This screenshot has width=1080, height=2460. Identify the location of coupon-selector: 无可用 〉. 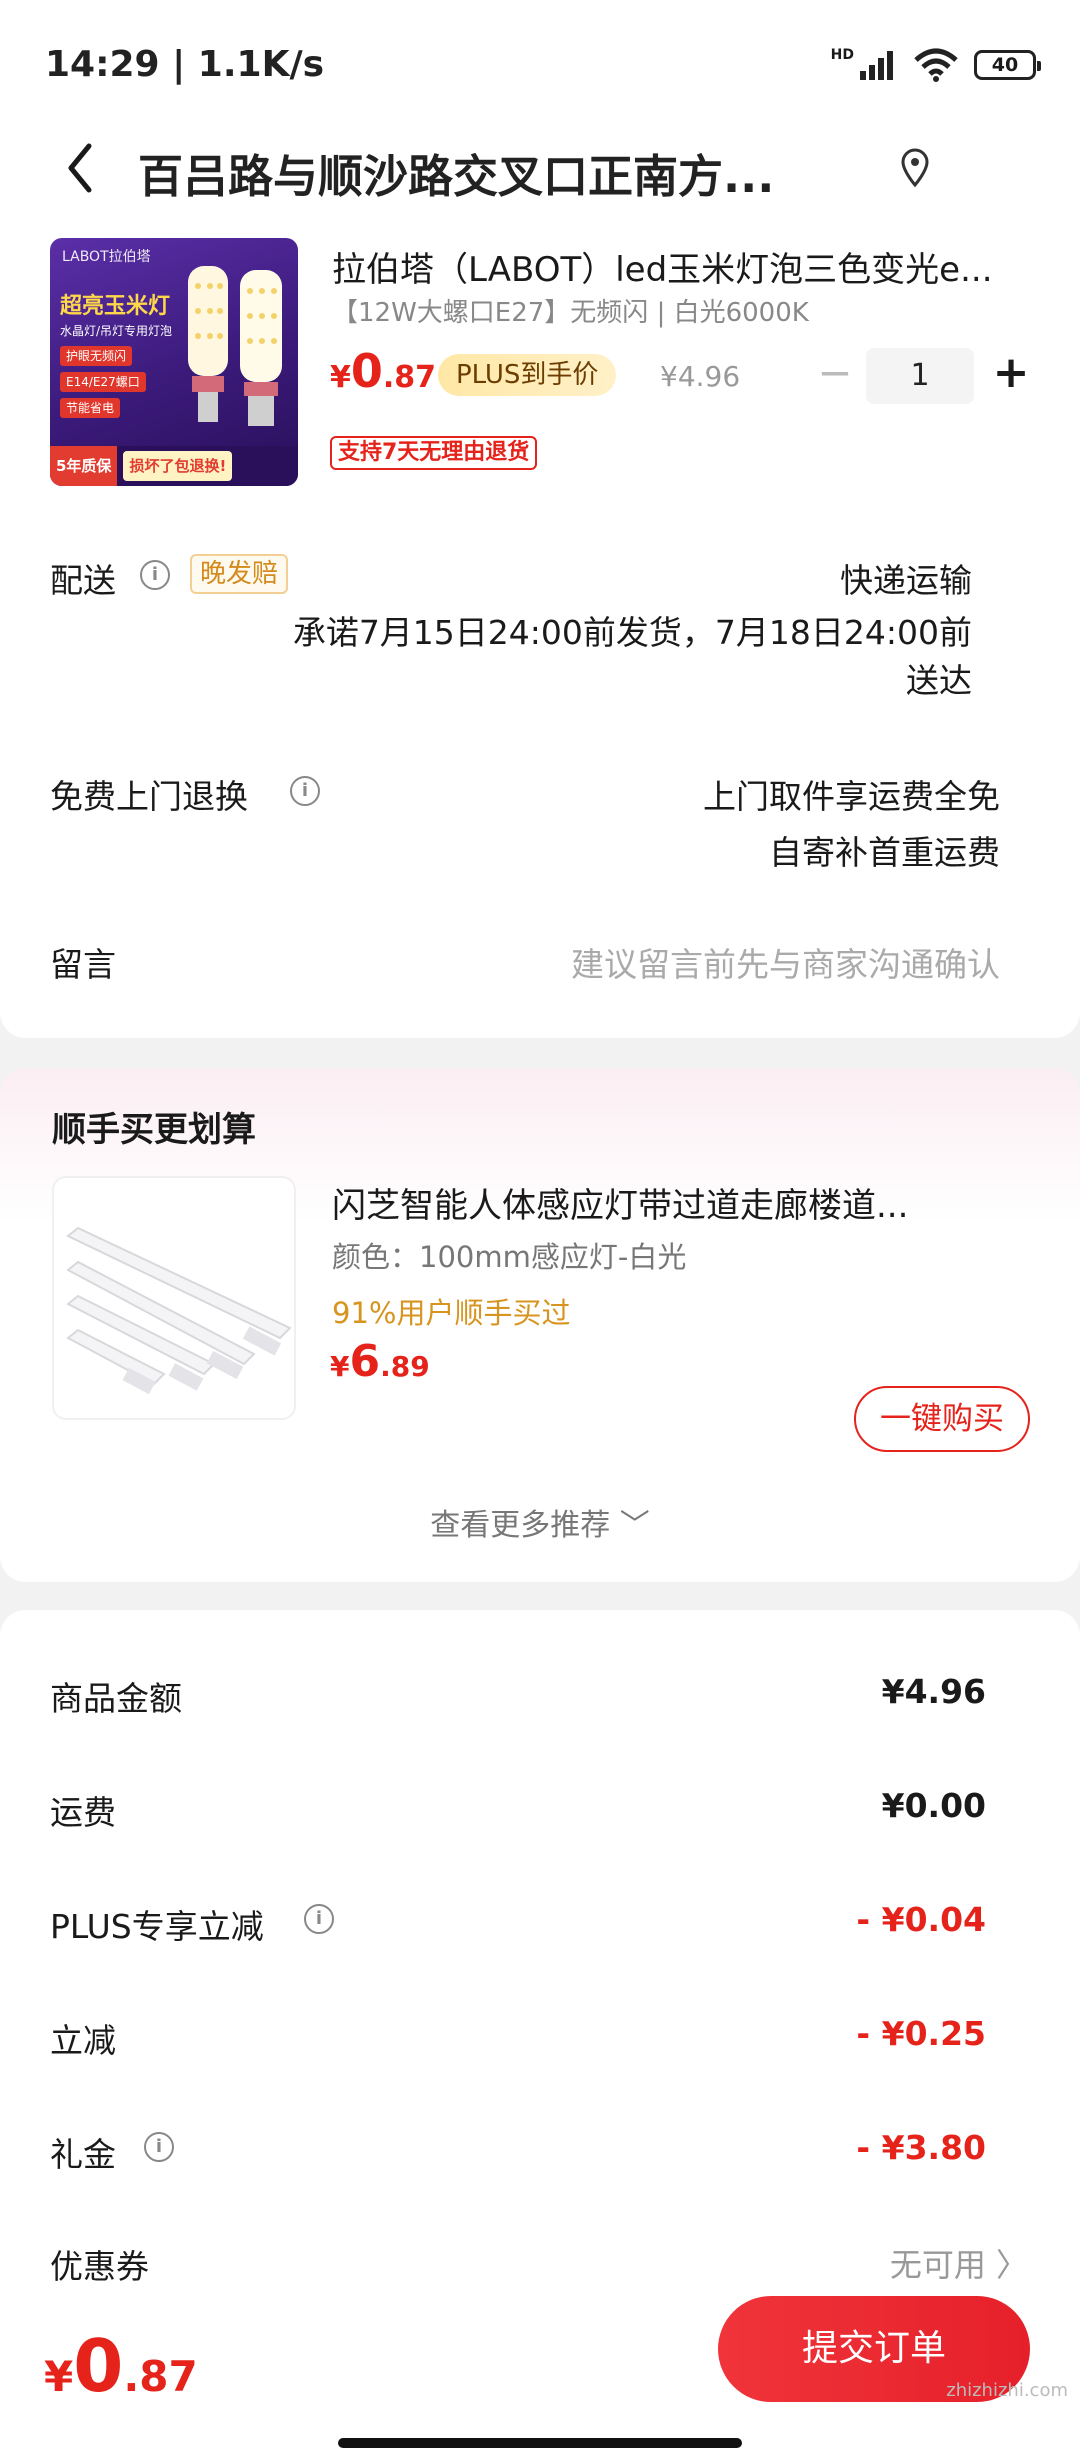
(959, 2263).